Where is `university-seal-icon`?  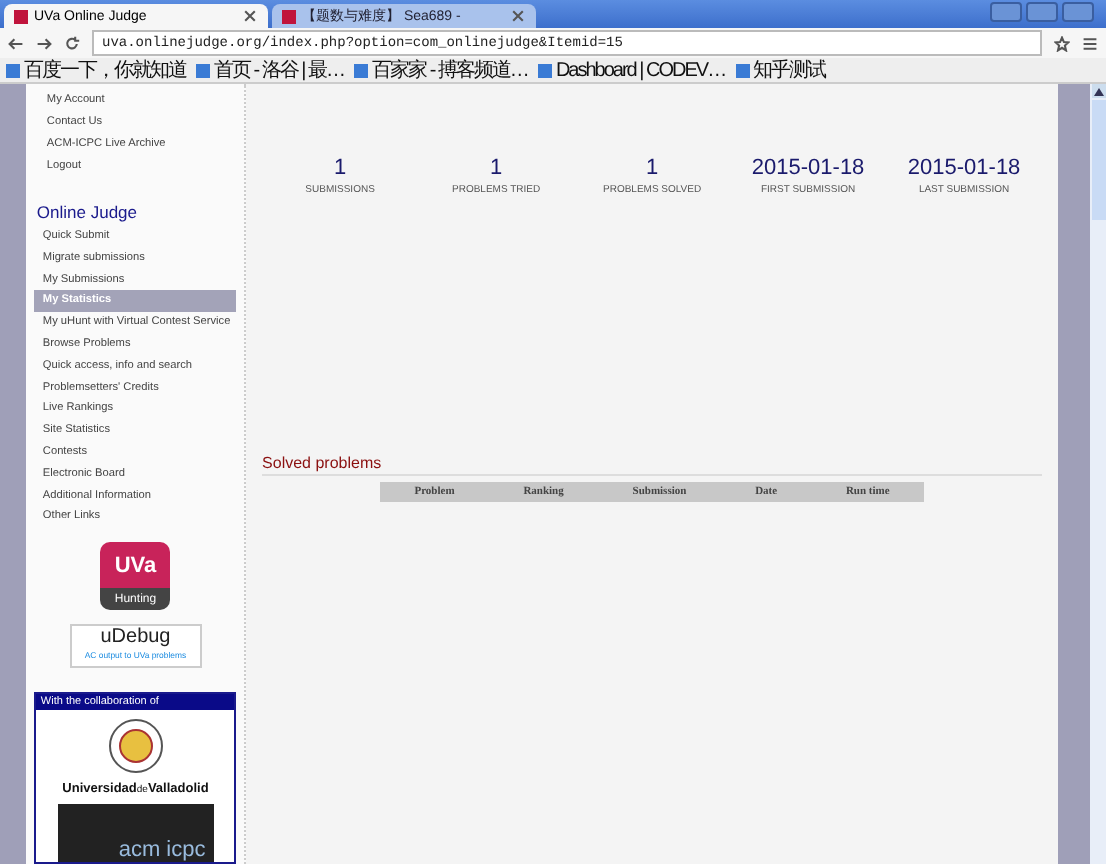
university-seal-icon is located at coordinates (135, 746).